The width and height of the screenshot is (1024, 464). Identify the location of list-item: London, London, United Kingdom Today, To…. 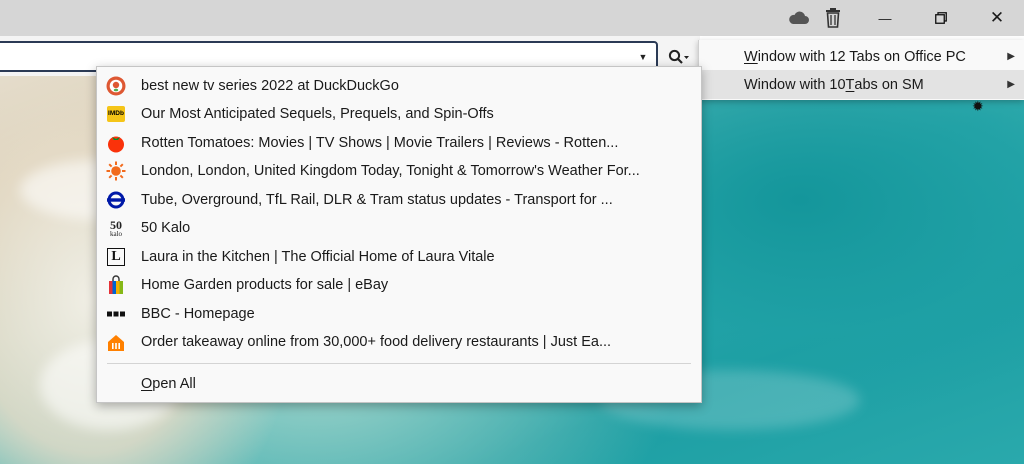
(399, 171).